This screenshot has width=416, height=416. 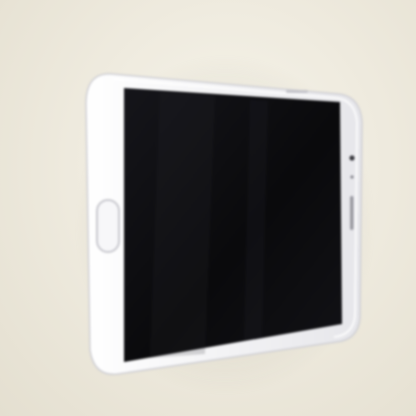 I want to click on side-button, so click(x=297, y=91).